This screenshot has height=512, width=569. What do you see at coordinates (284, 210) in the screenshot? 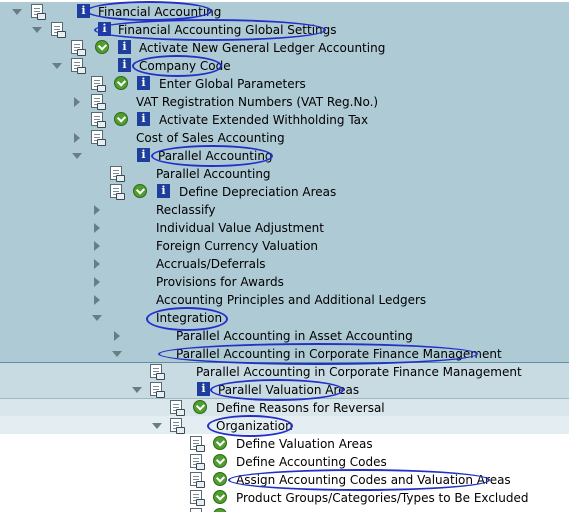
I see `tree-node-reclassify: Reclassify` at bounding box center [284, 210].